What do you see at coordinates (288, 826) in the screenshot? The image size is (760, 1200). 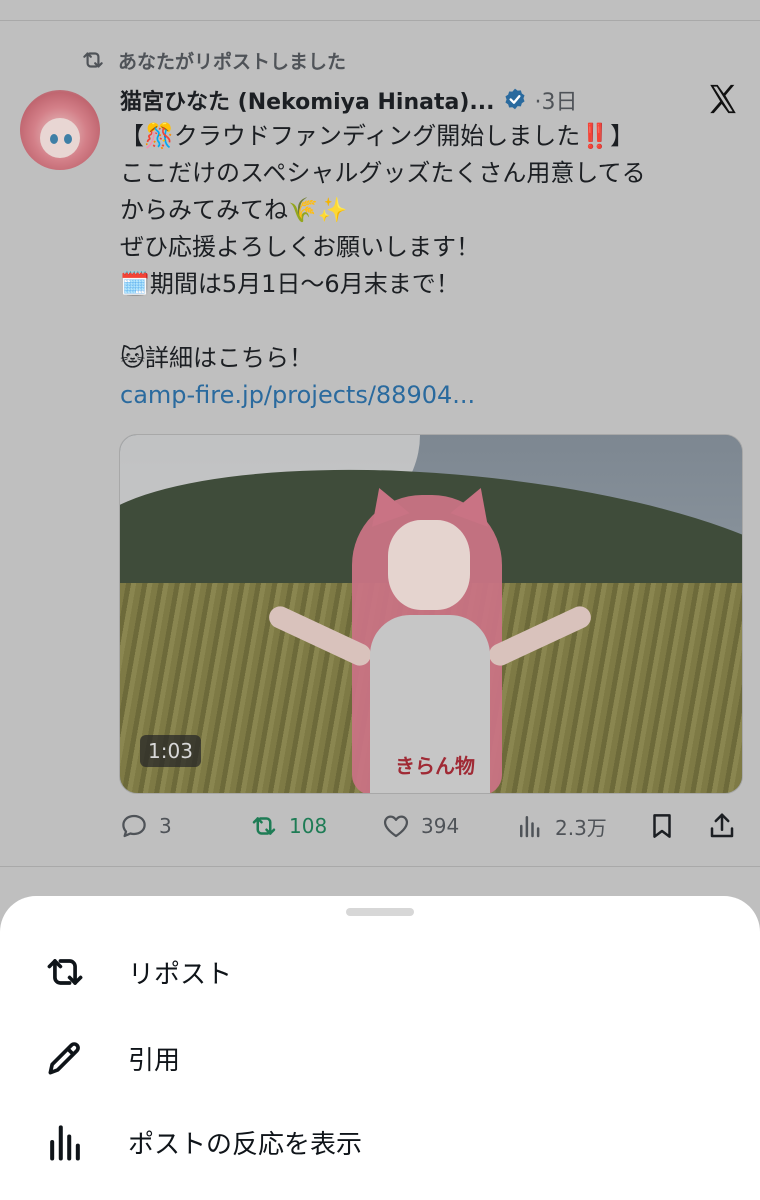 I see `repost-button: 108` at bounding box center [288, 826].